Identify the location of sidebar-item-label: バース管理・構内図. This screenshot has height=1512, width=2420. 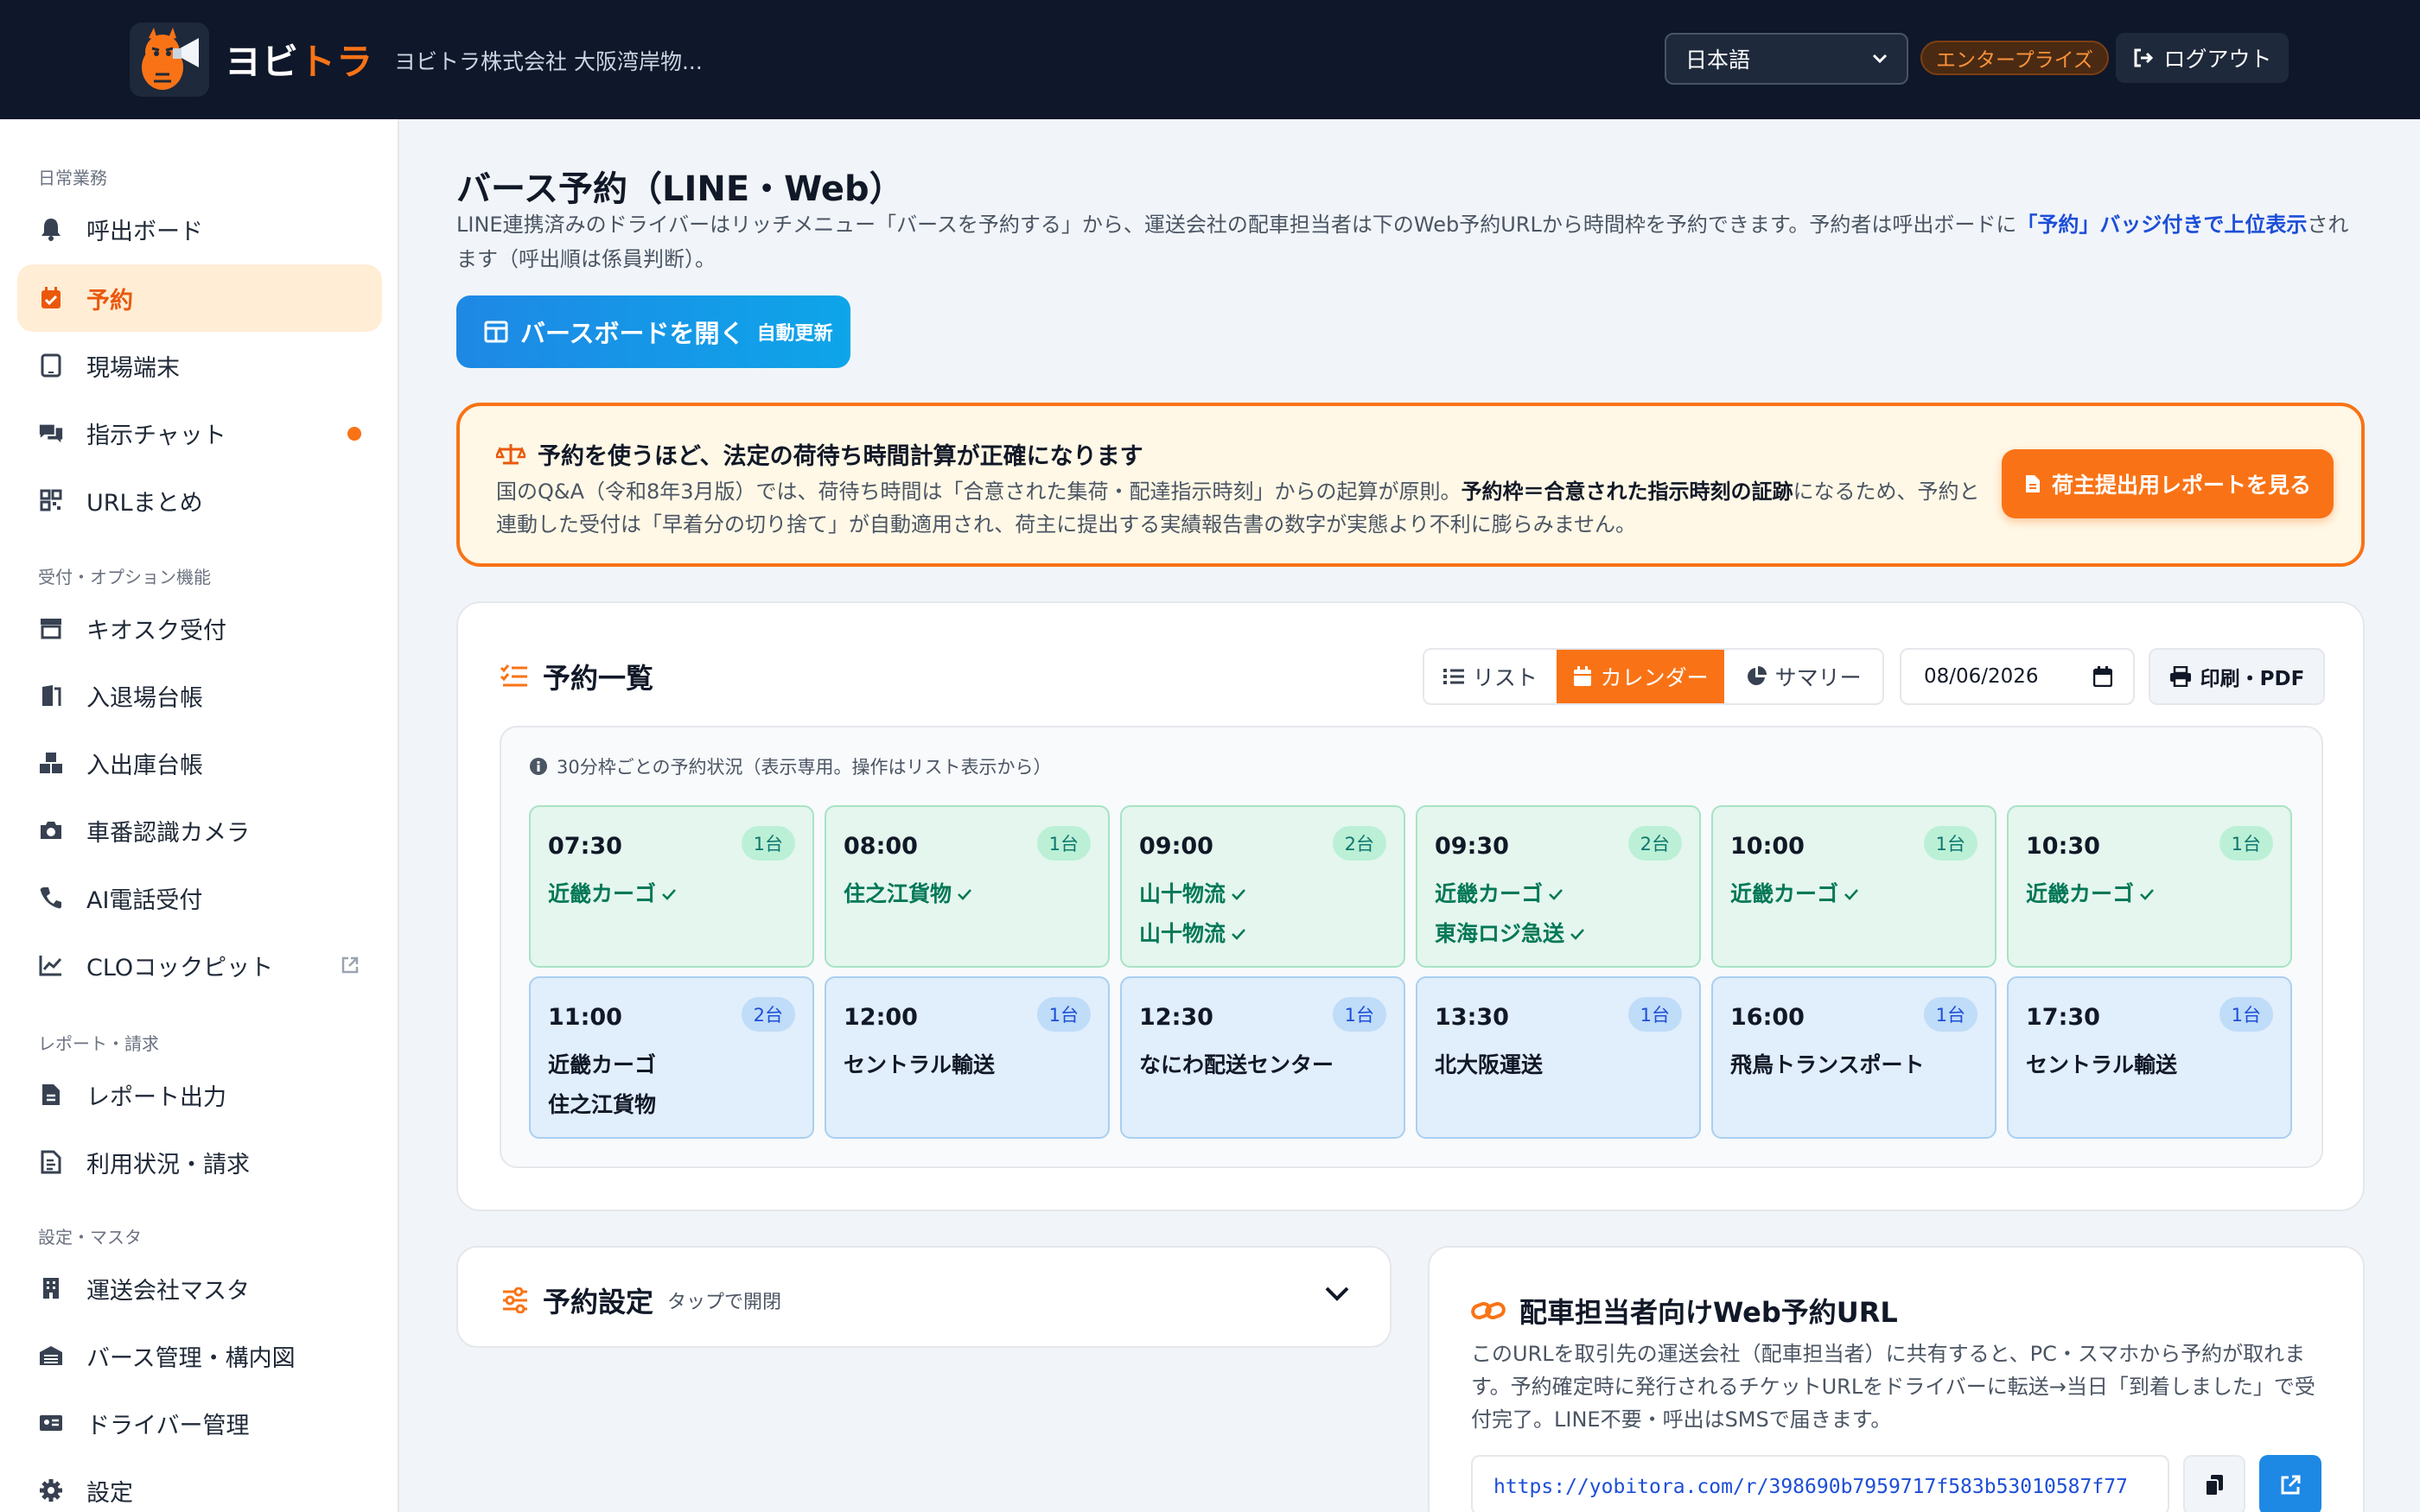
(191, 1358).